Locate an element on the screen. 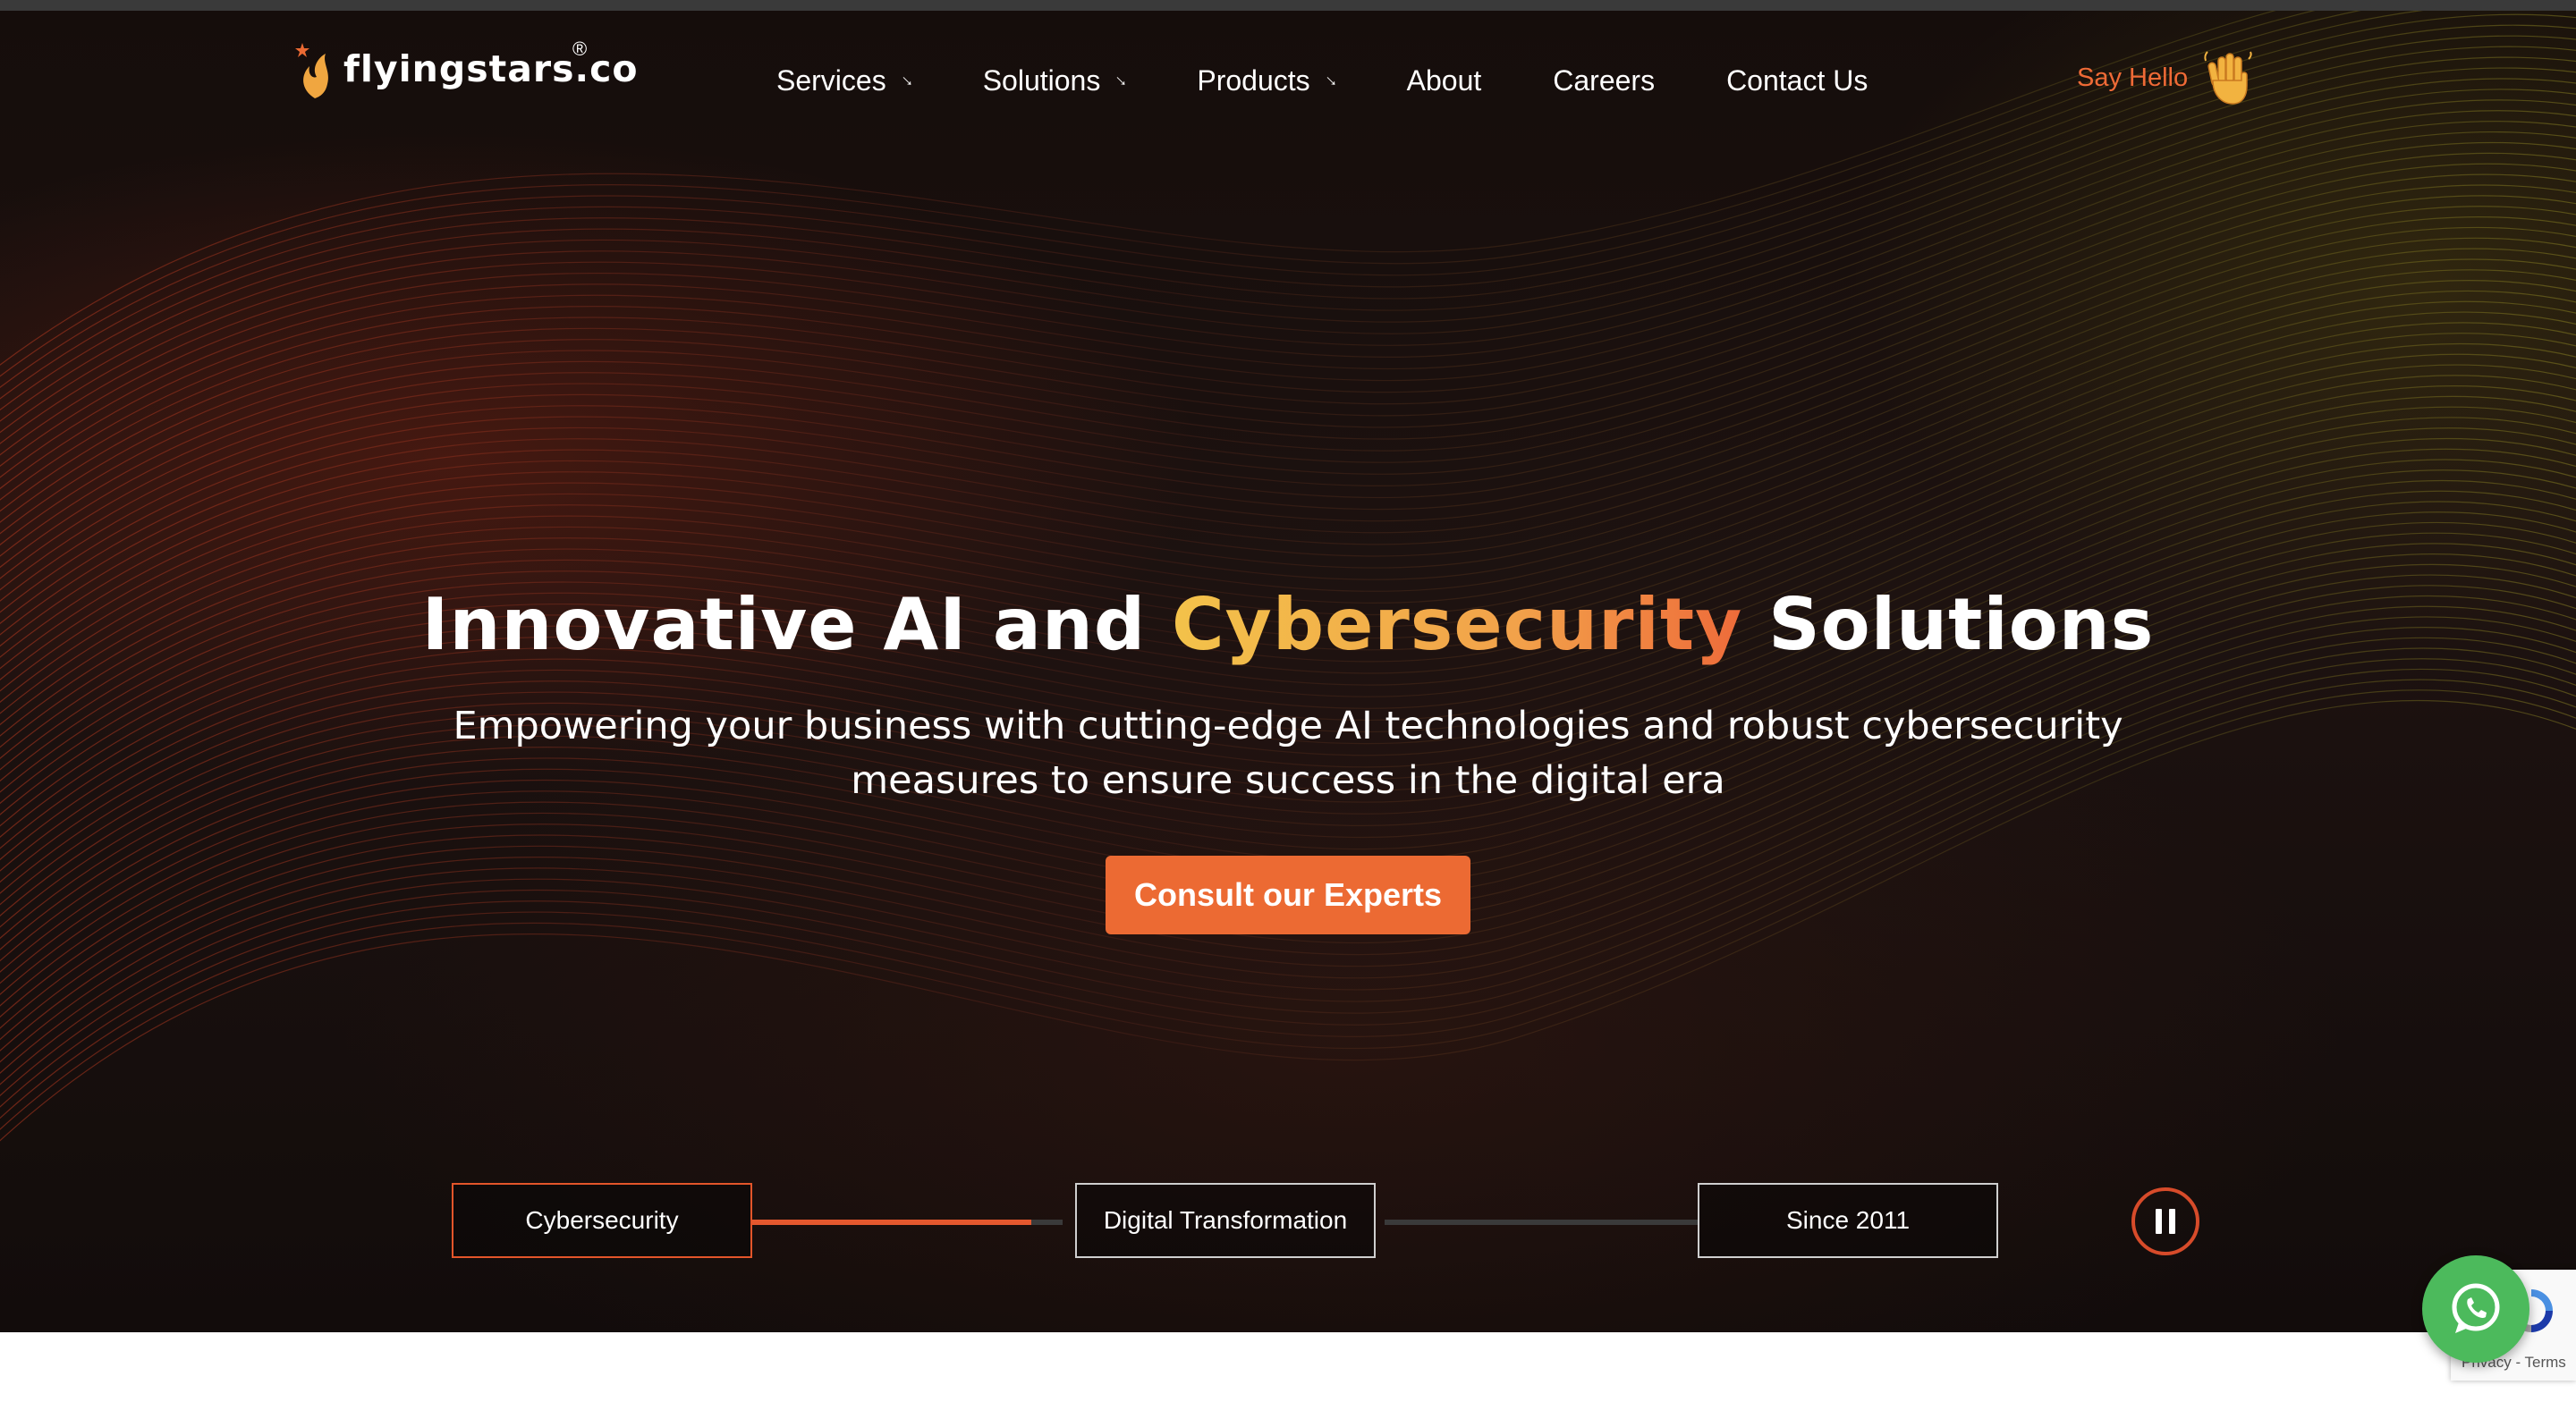 This screenshot has height=1402, width=2576. say-hello-label: Say Hello is located at coordinates (2133, 77).